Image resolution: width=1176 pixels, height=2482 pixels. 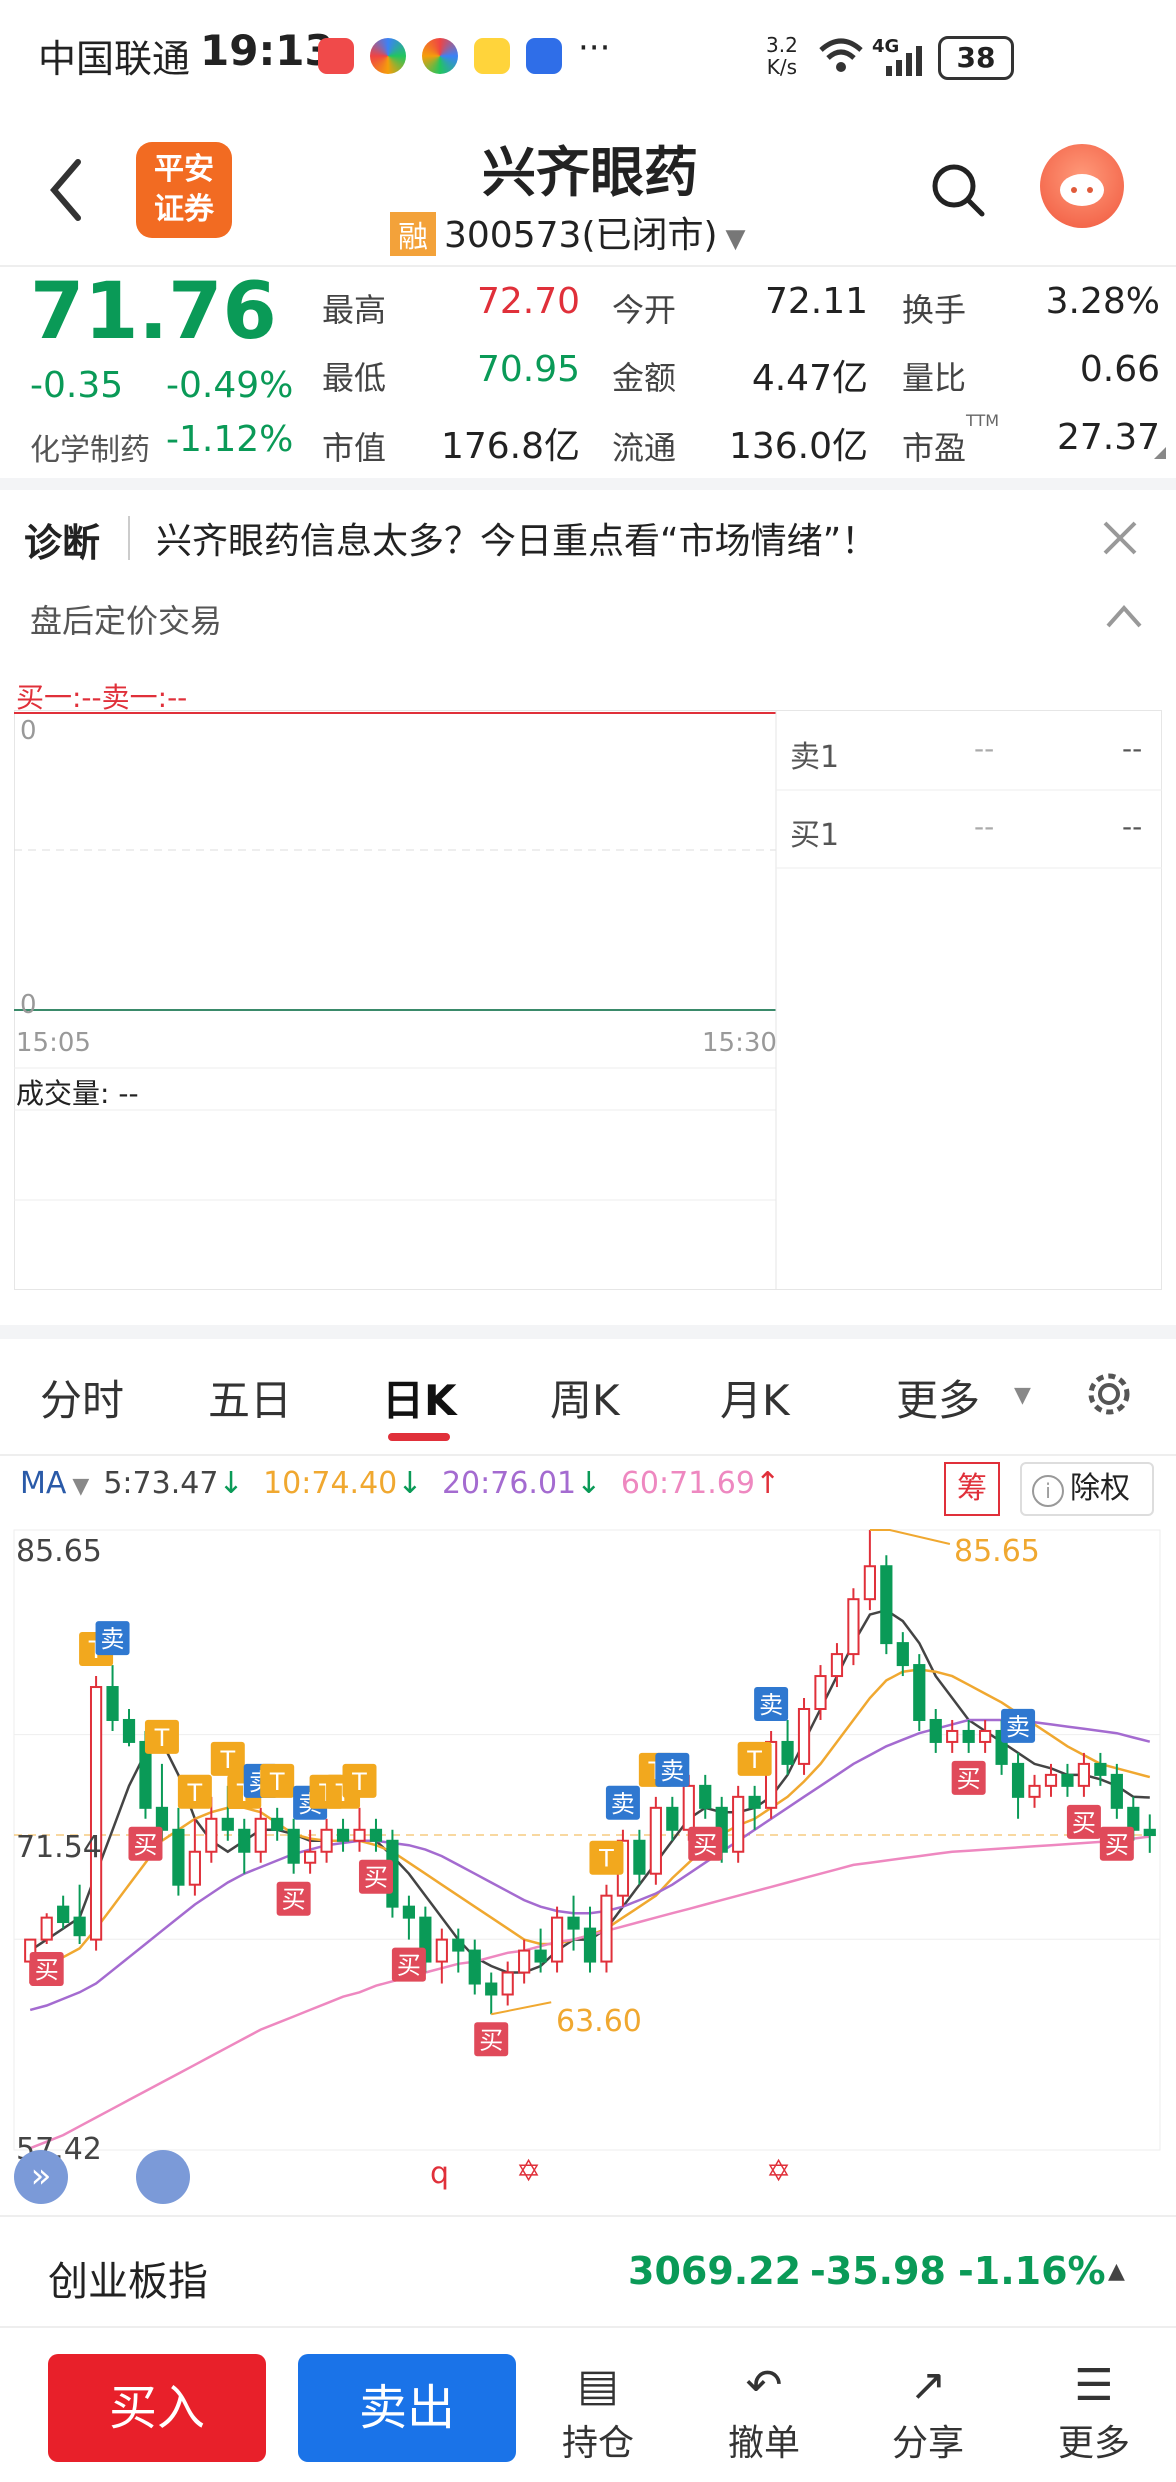 I want to click on clock: 19:13, so click(x=267, y=50).